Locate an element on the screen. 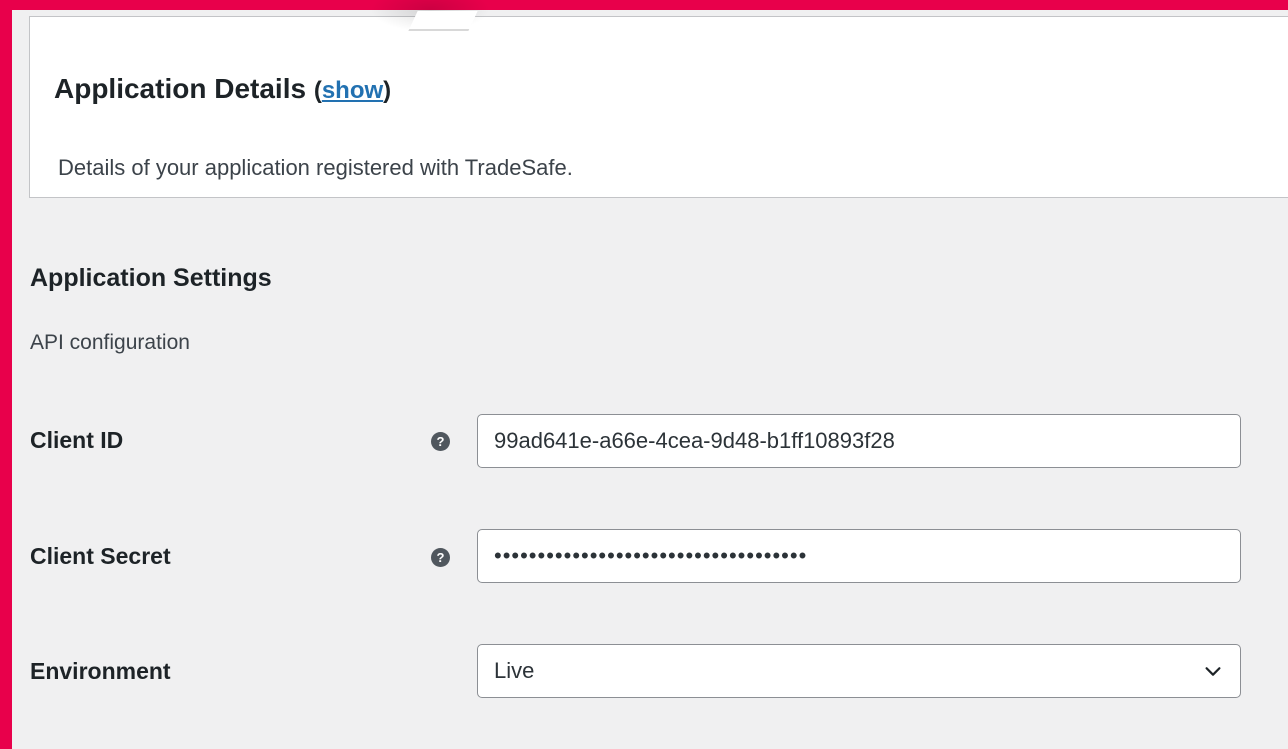 Image resolution: width=1288 pixels, height=749 pixels. client-secret-input is located at coordinates (859, 556).